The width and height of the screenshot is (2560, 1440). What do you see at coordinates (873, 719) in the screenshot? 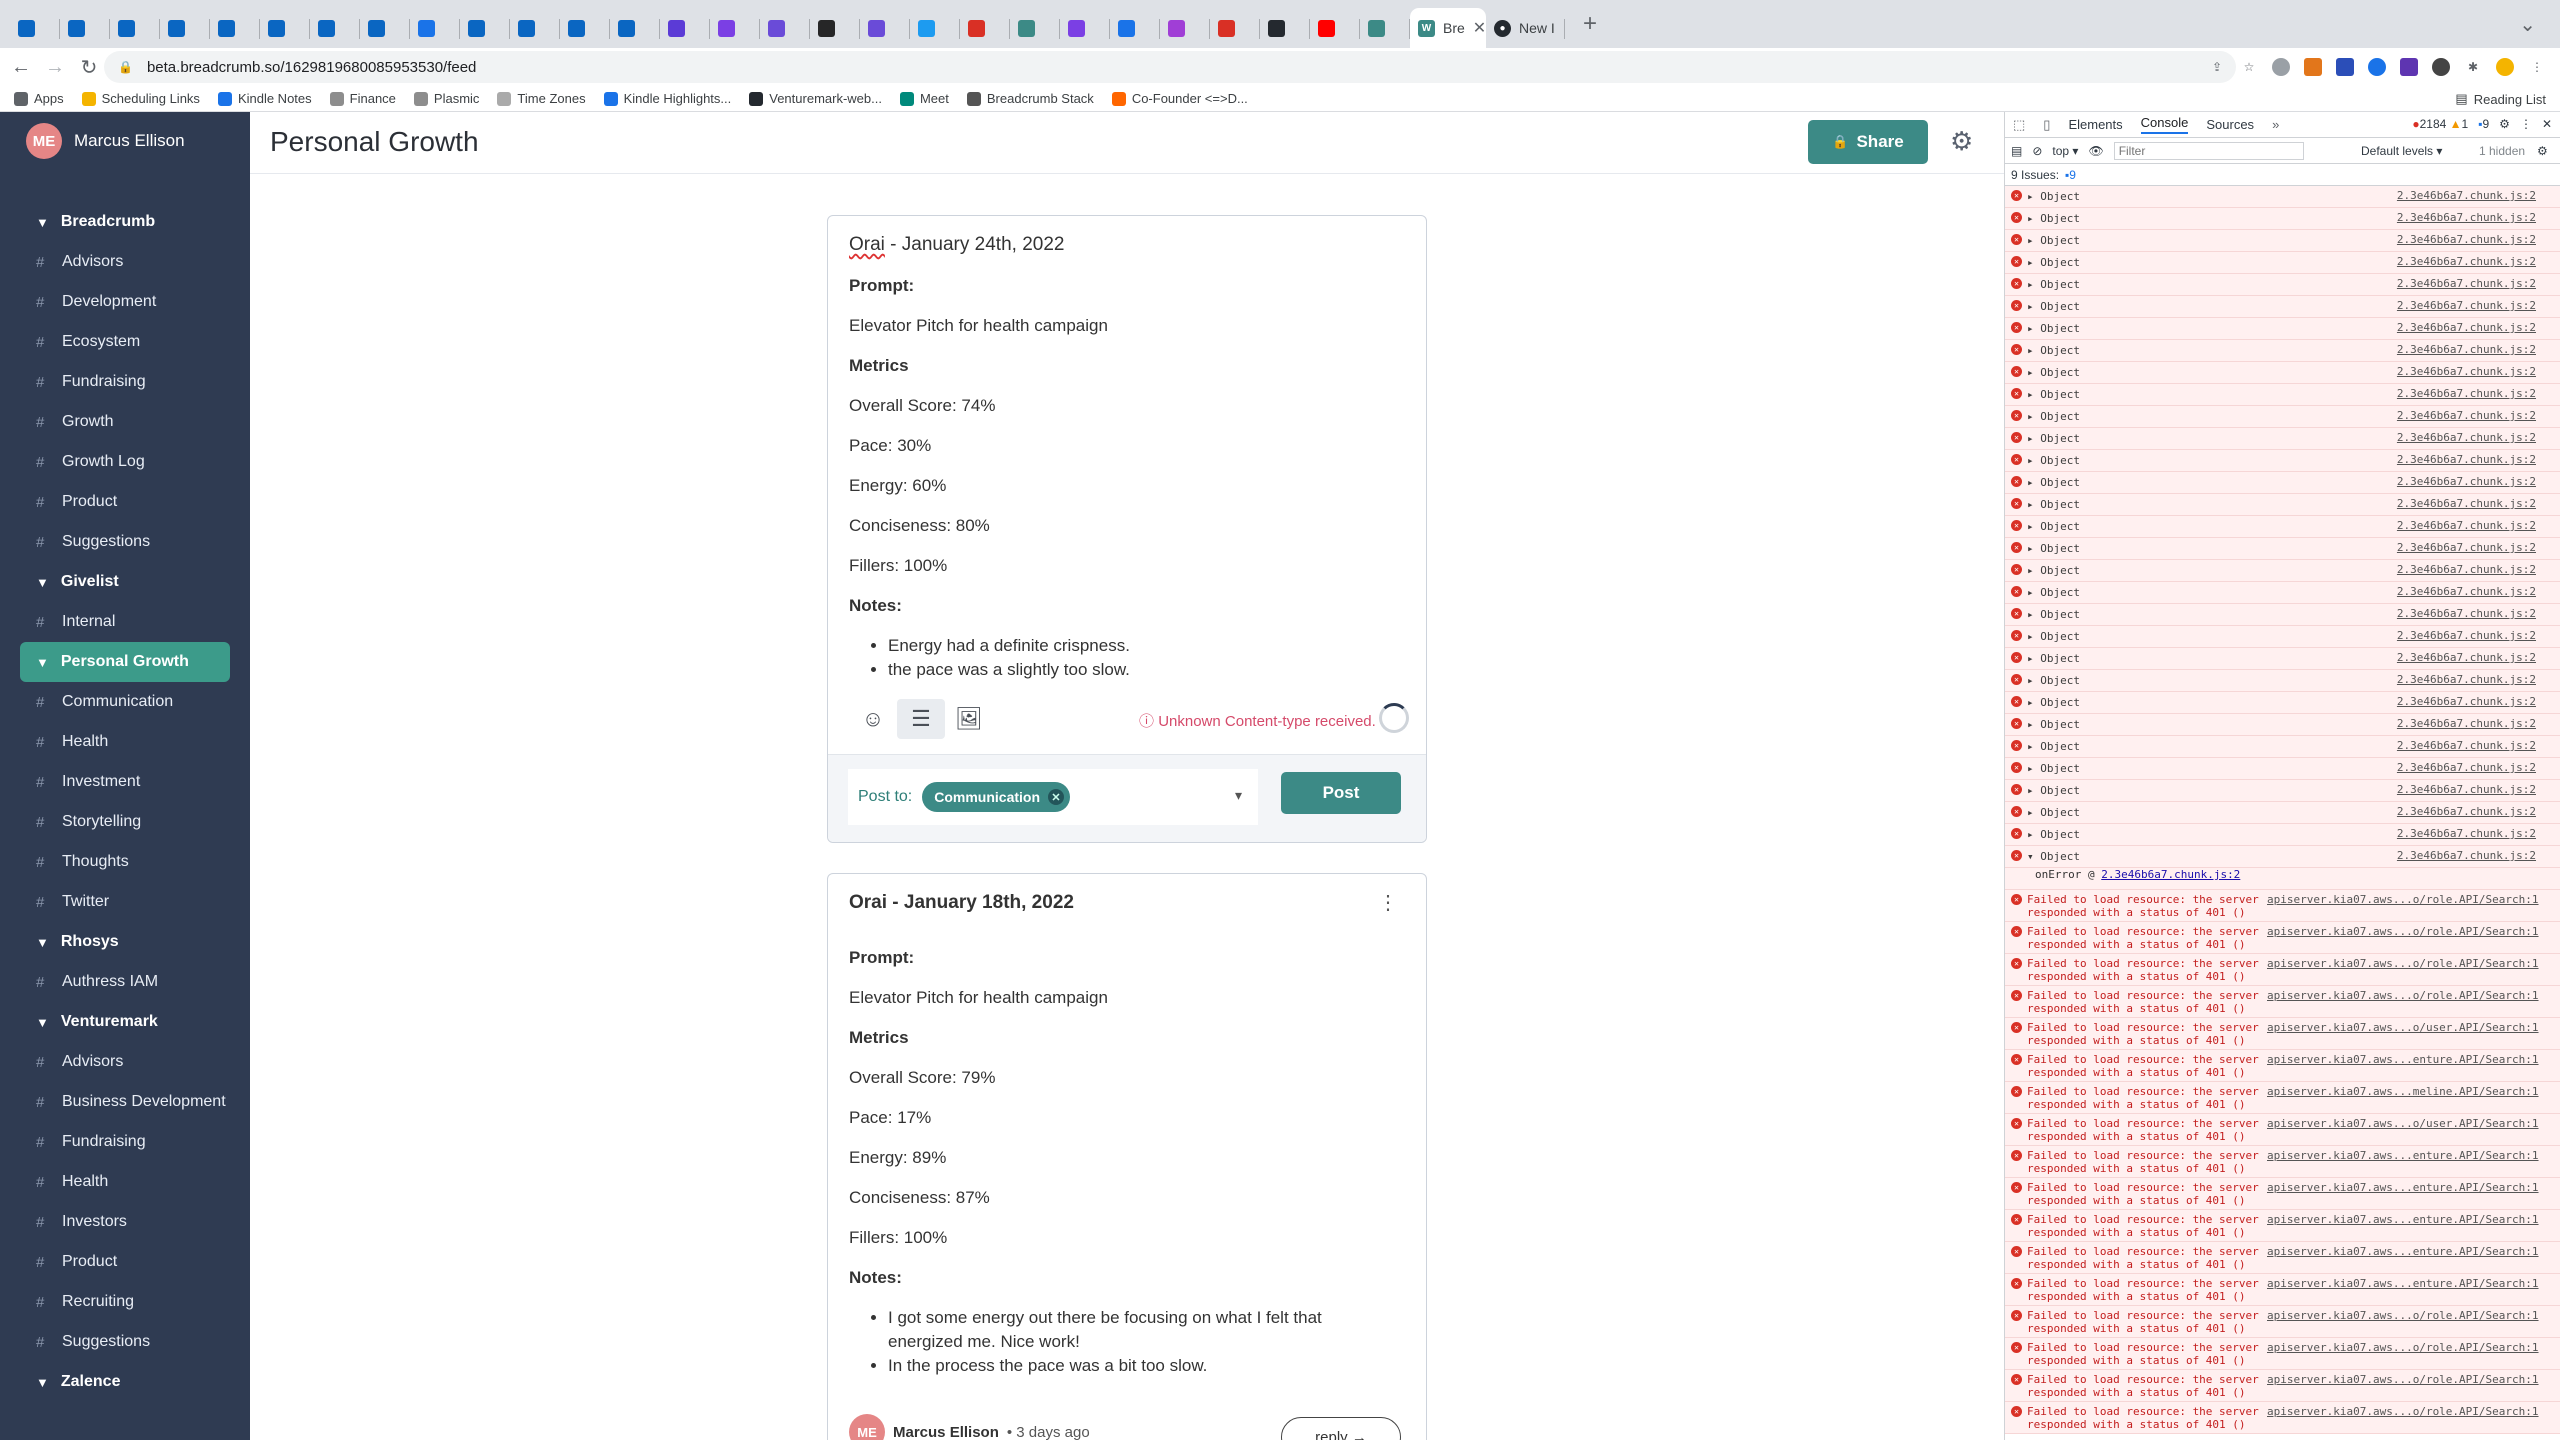
I see `emoji-icon: ☺` at bounding box center [873, 719].